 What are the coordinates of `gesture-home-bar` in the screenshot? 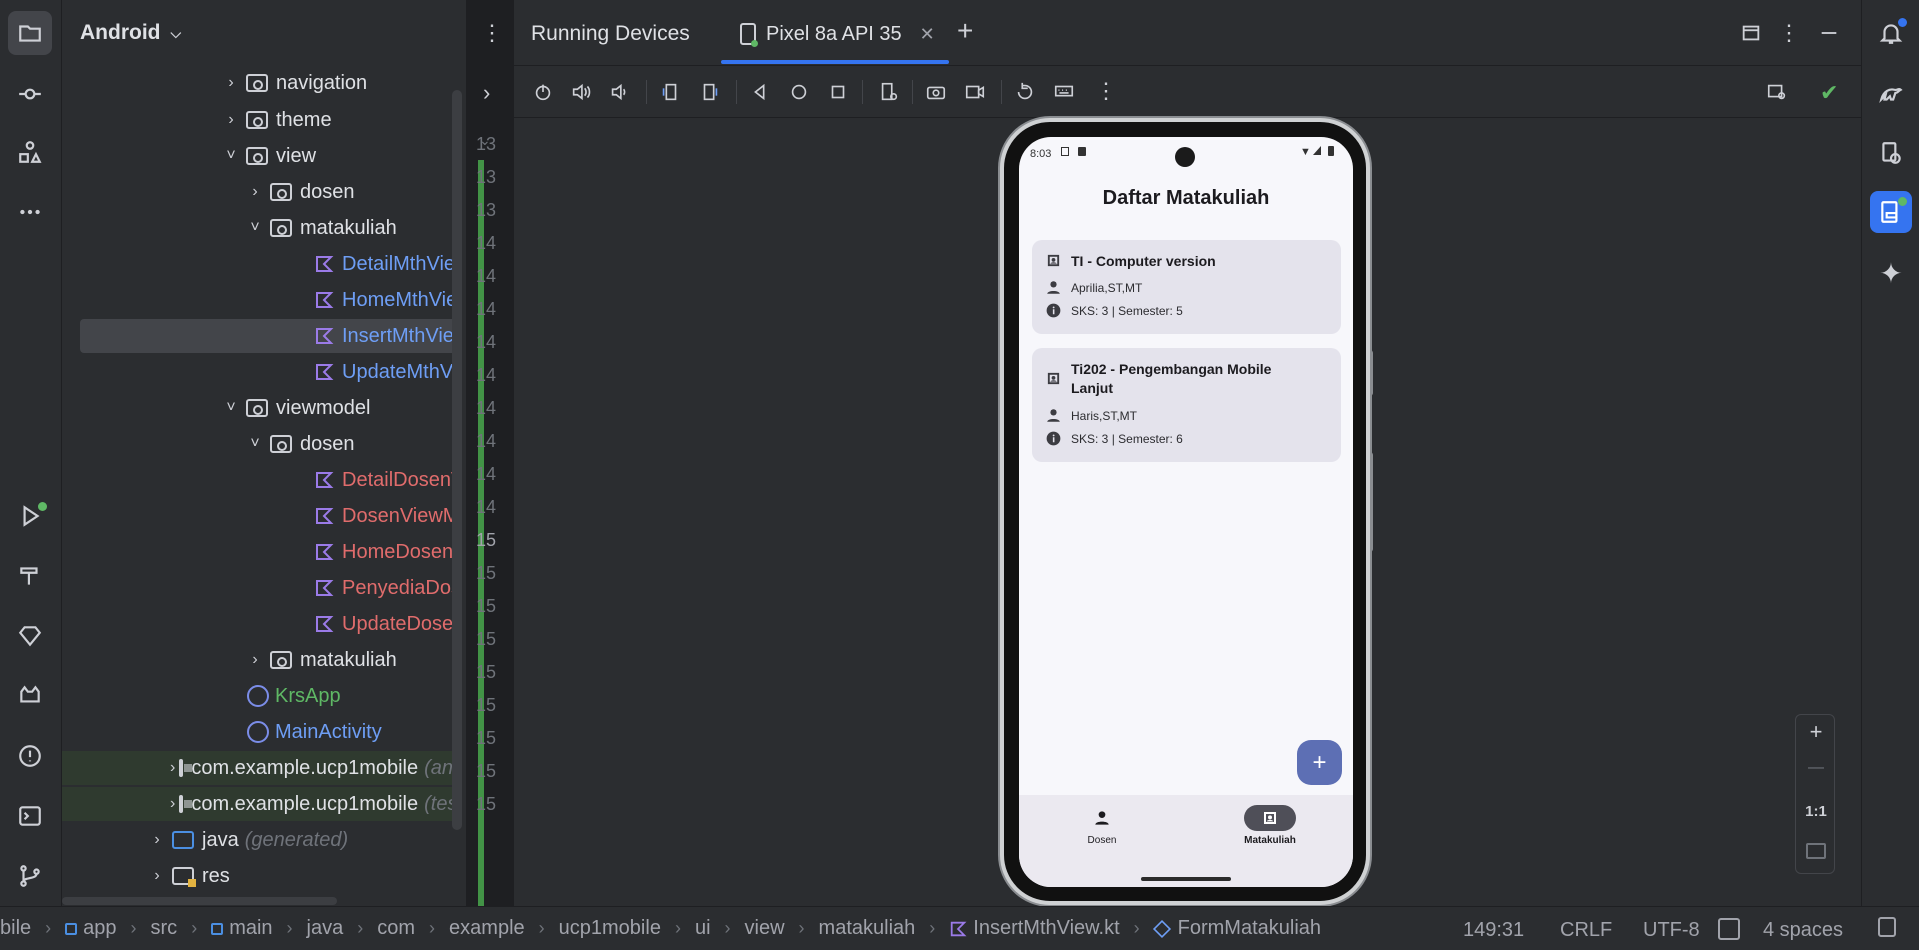 It's located at (1186, 879).